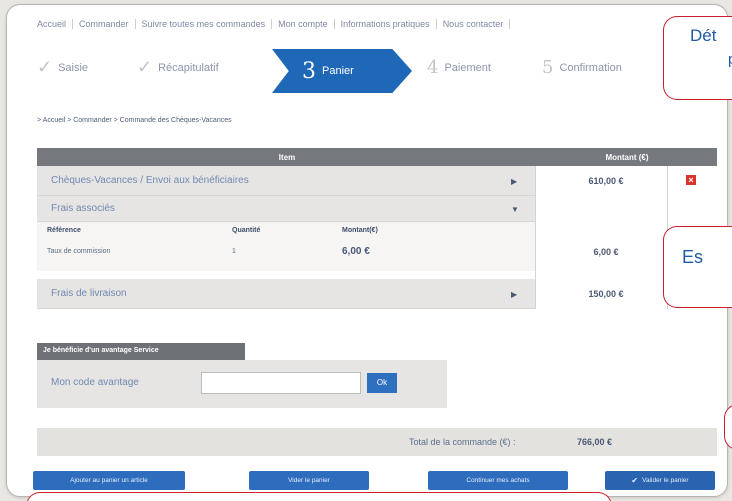 The image size is (732, 501). Describe the element at coordinates (462, 442) in the screenshot. I see `total-label: Total de la commande (€) :` at that location.